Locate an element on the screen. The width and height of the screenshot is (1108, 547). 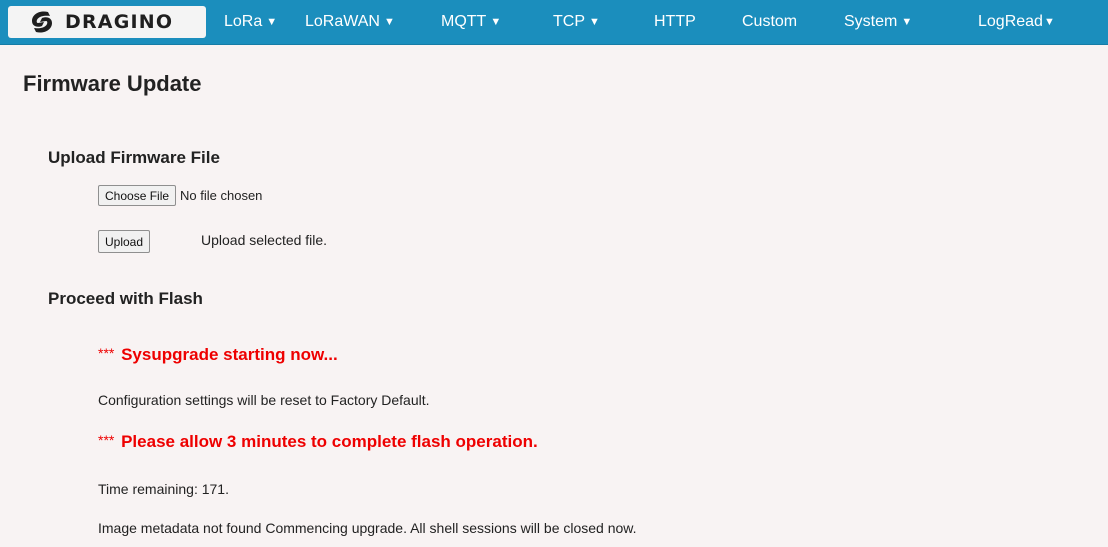
upload-section-title: Upload Firmware File is located at coordinates (134, 157).